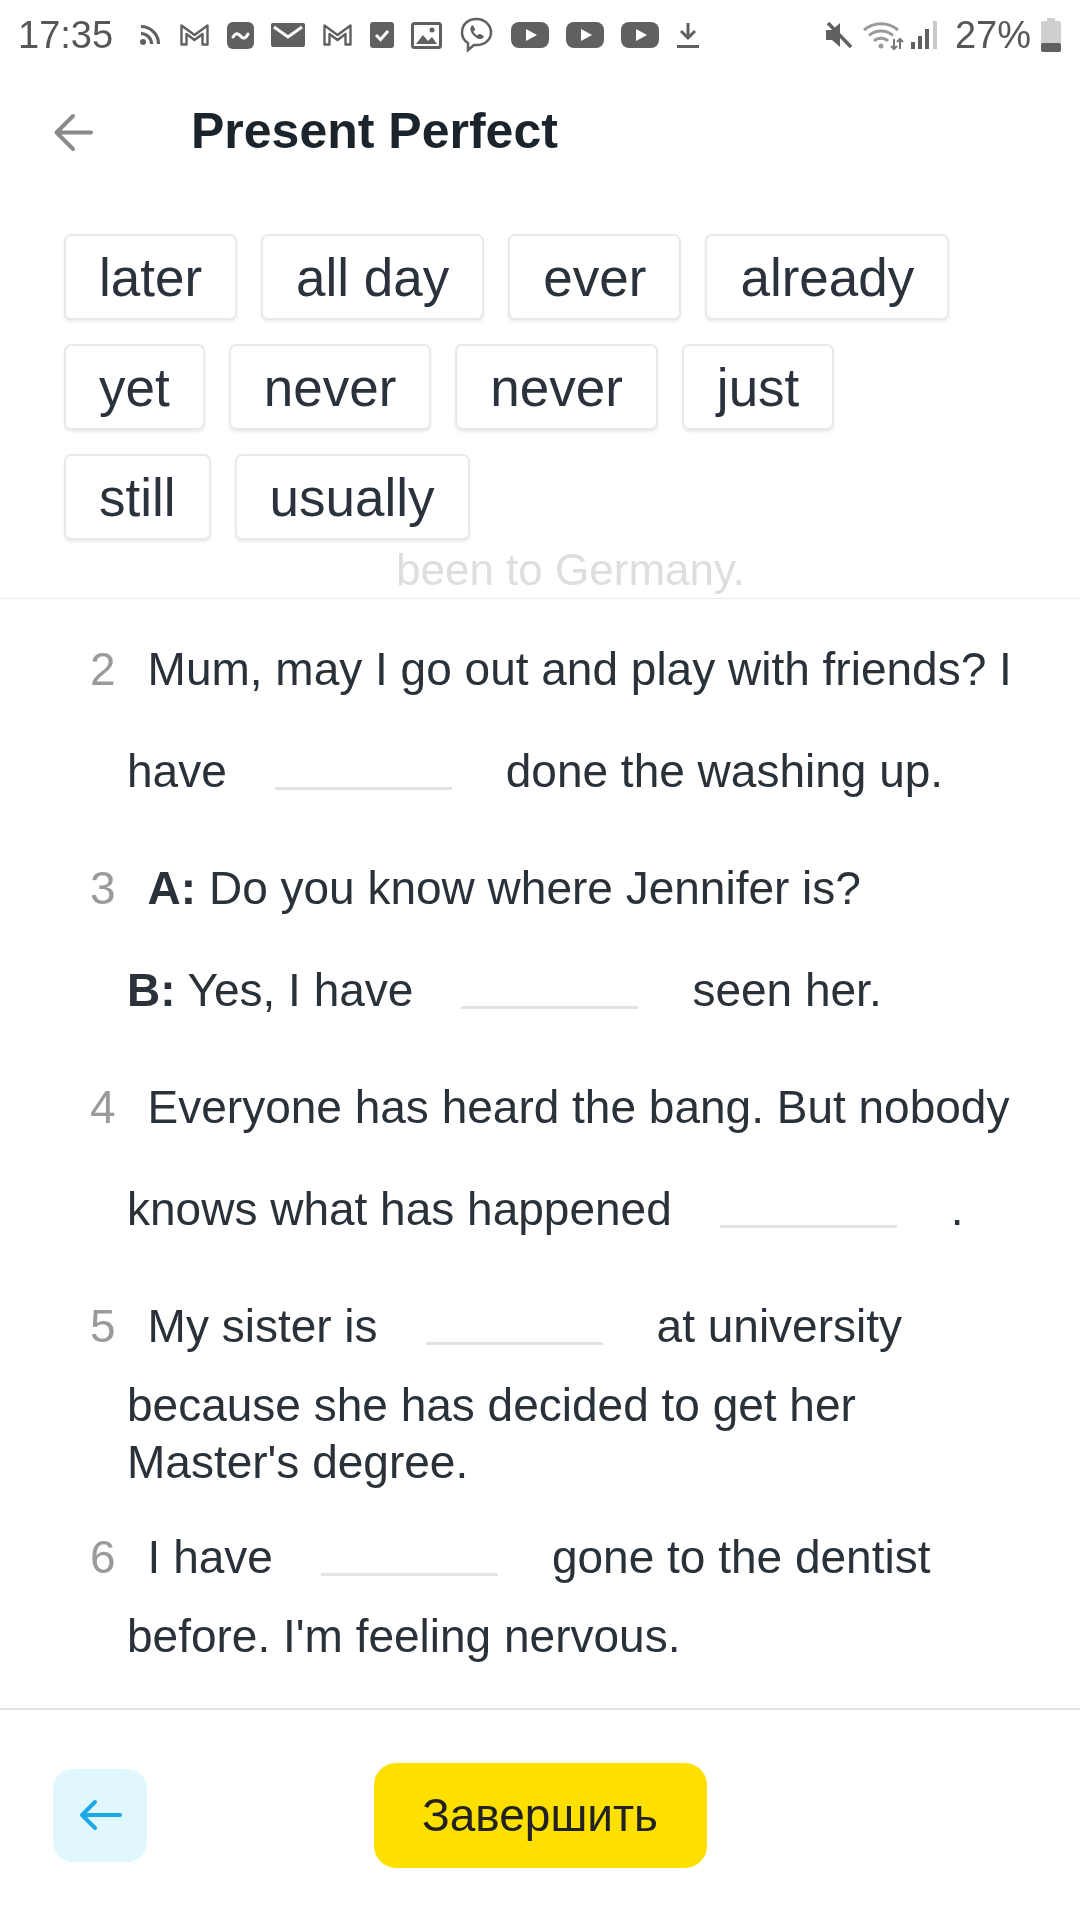 Image resolution: width=1080 pixels, height=1920 pixels. What do you see at coordinates (241, 35) in the screenshot?
I see `app-tile-icon` at bounding box center [241, 35].